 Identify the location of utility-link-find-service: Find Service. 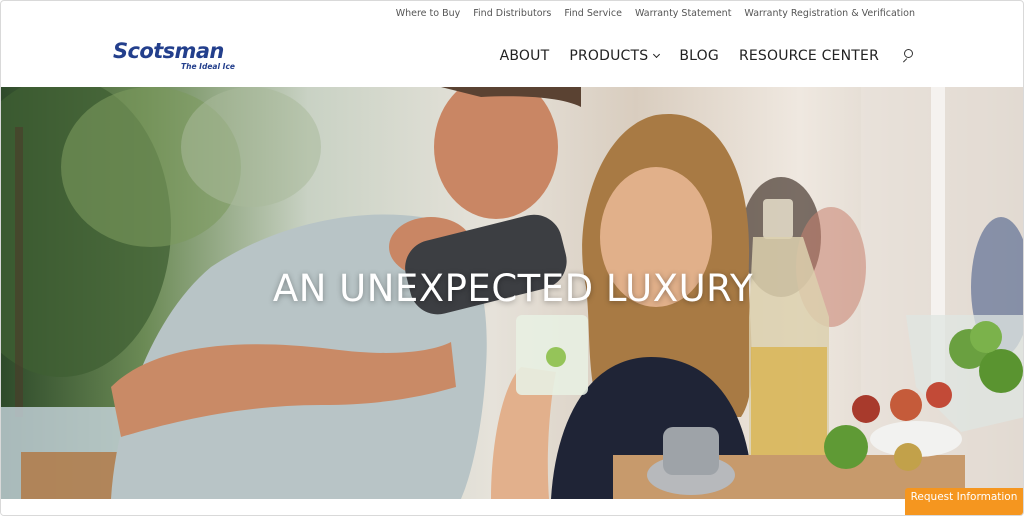
(593, 13).